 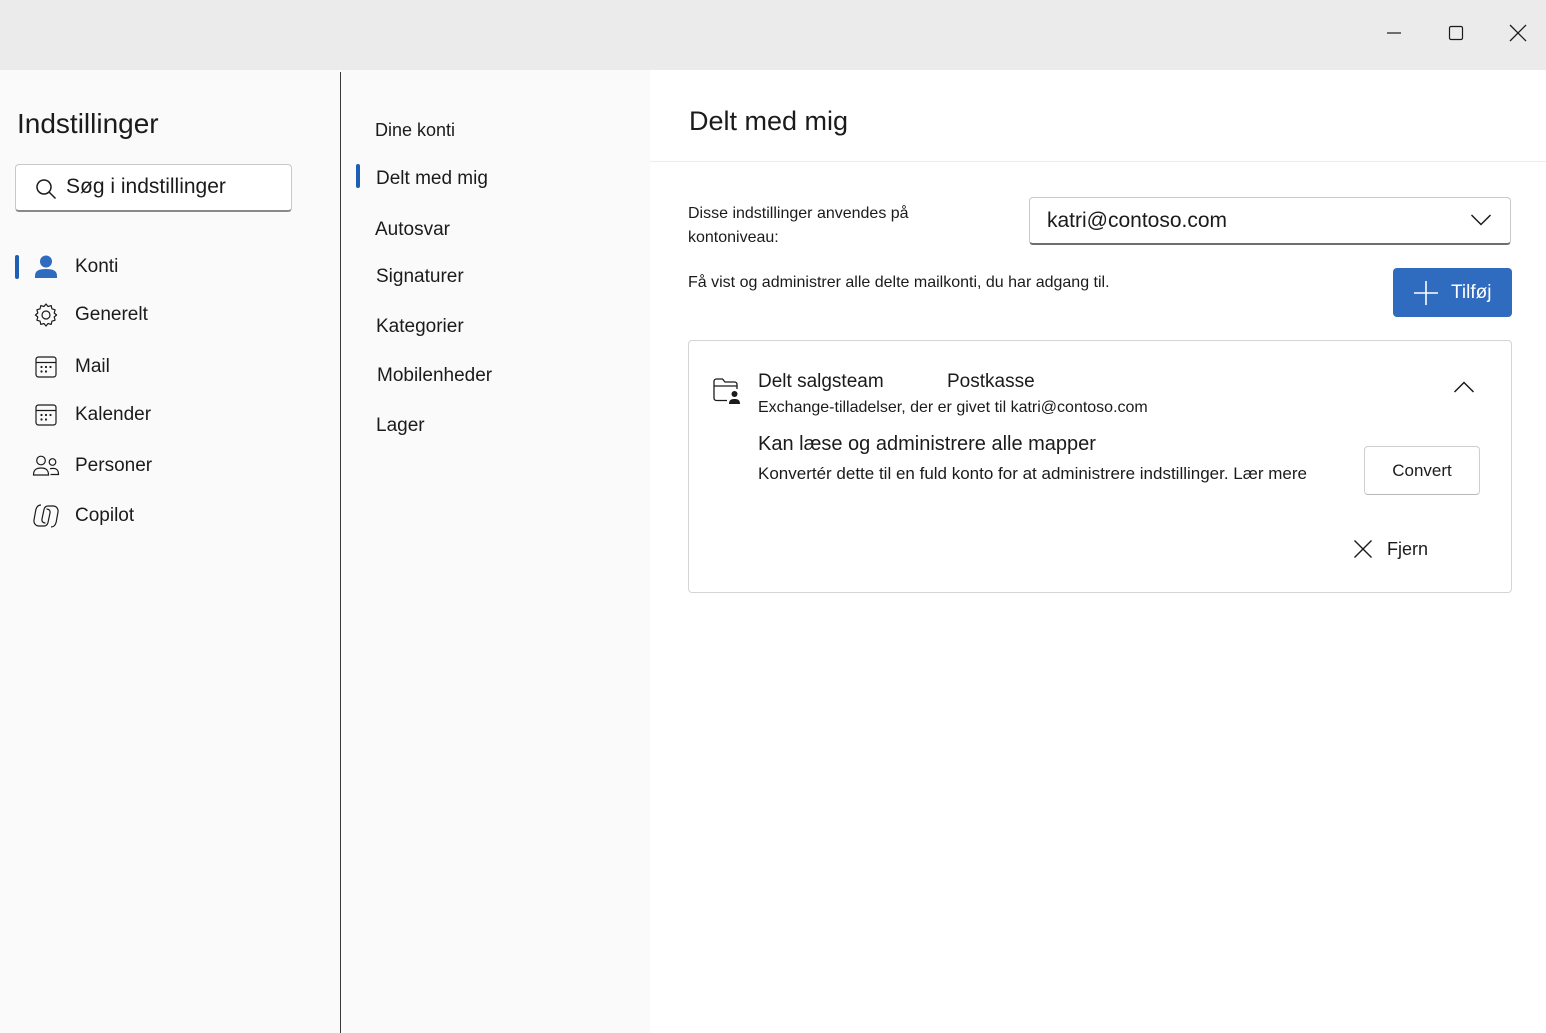 I want to click on subnav-item-dine-konti: Dine konti, so click(x=415, y=130).